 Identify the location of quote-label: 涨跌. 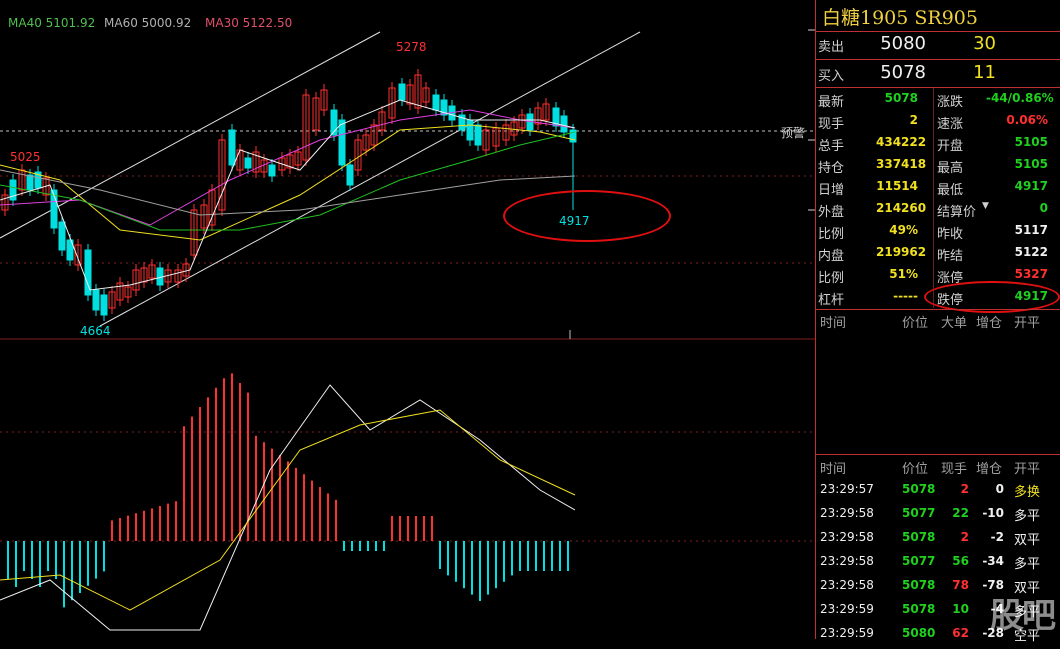
(950, 102).